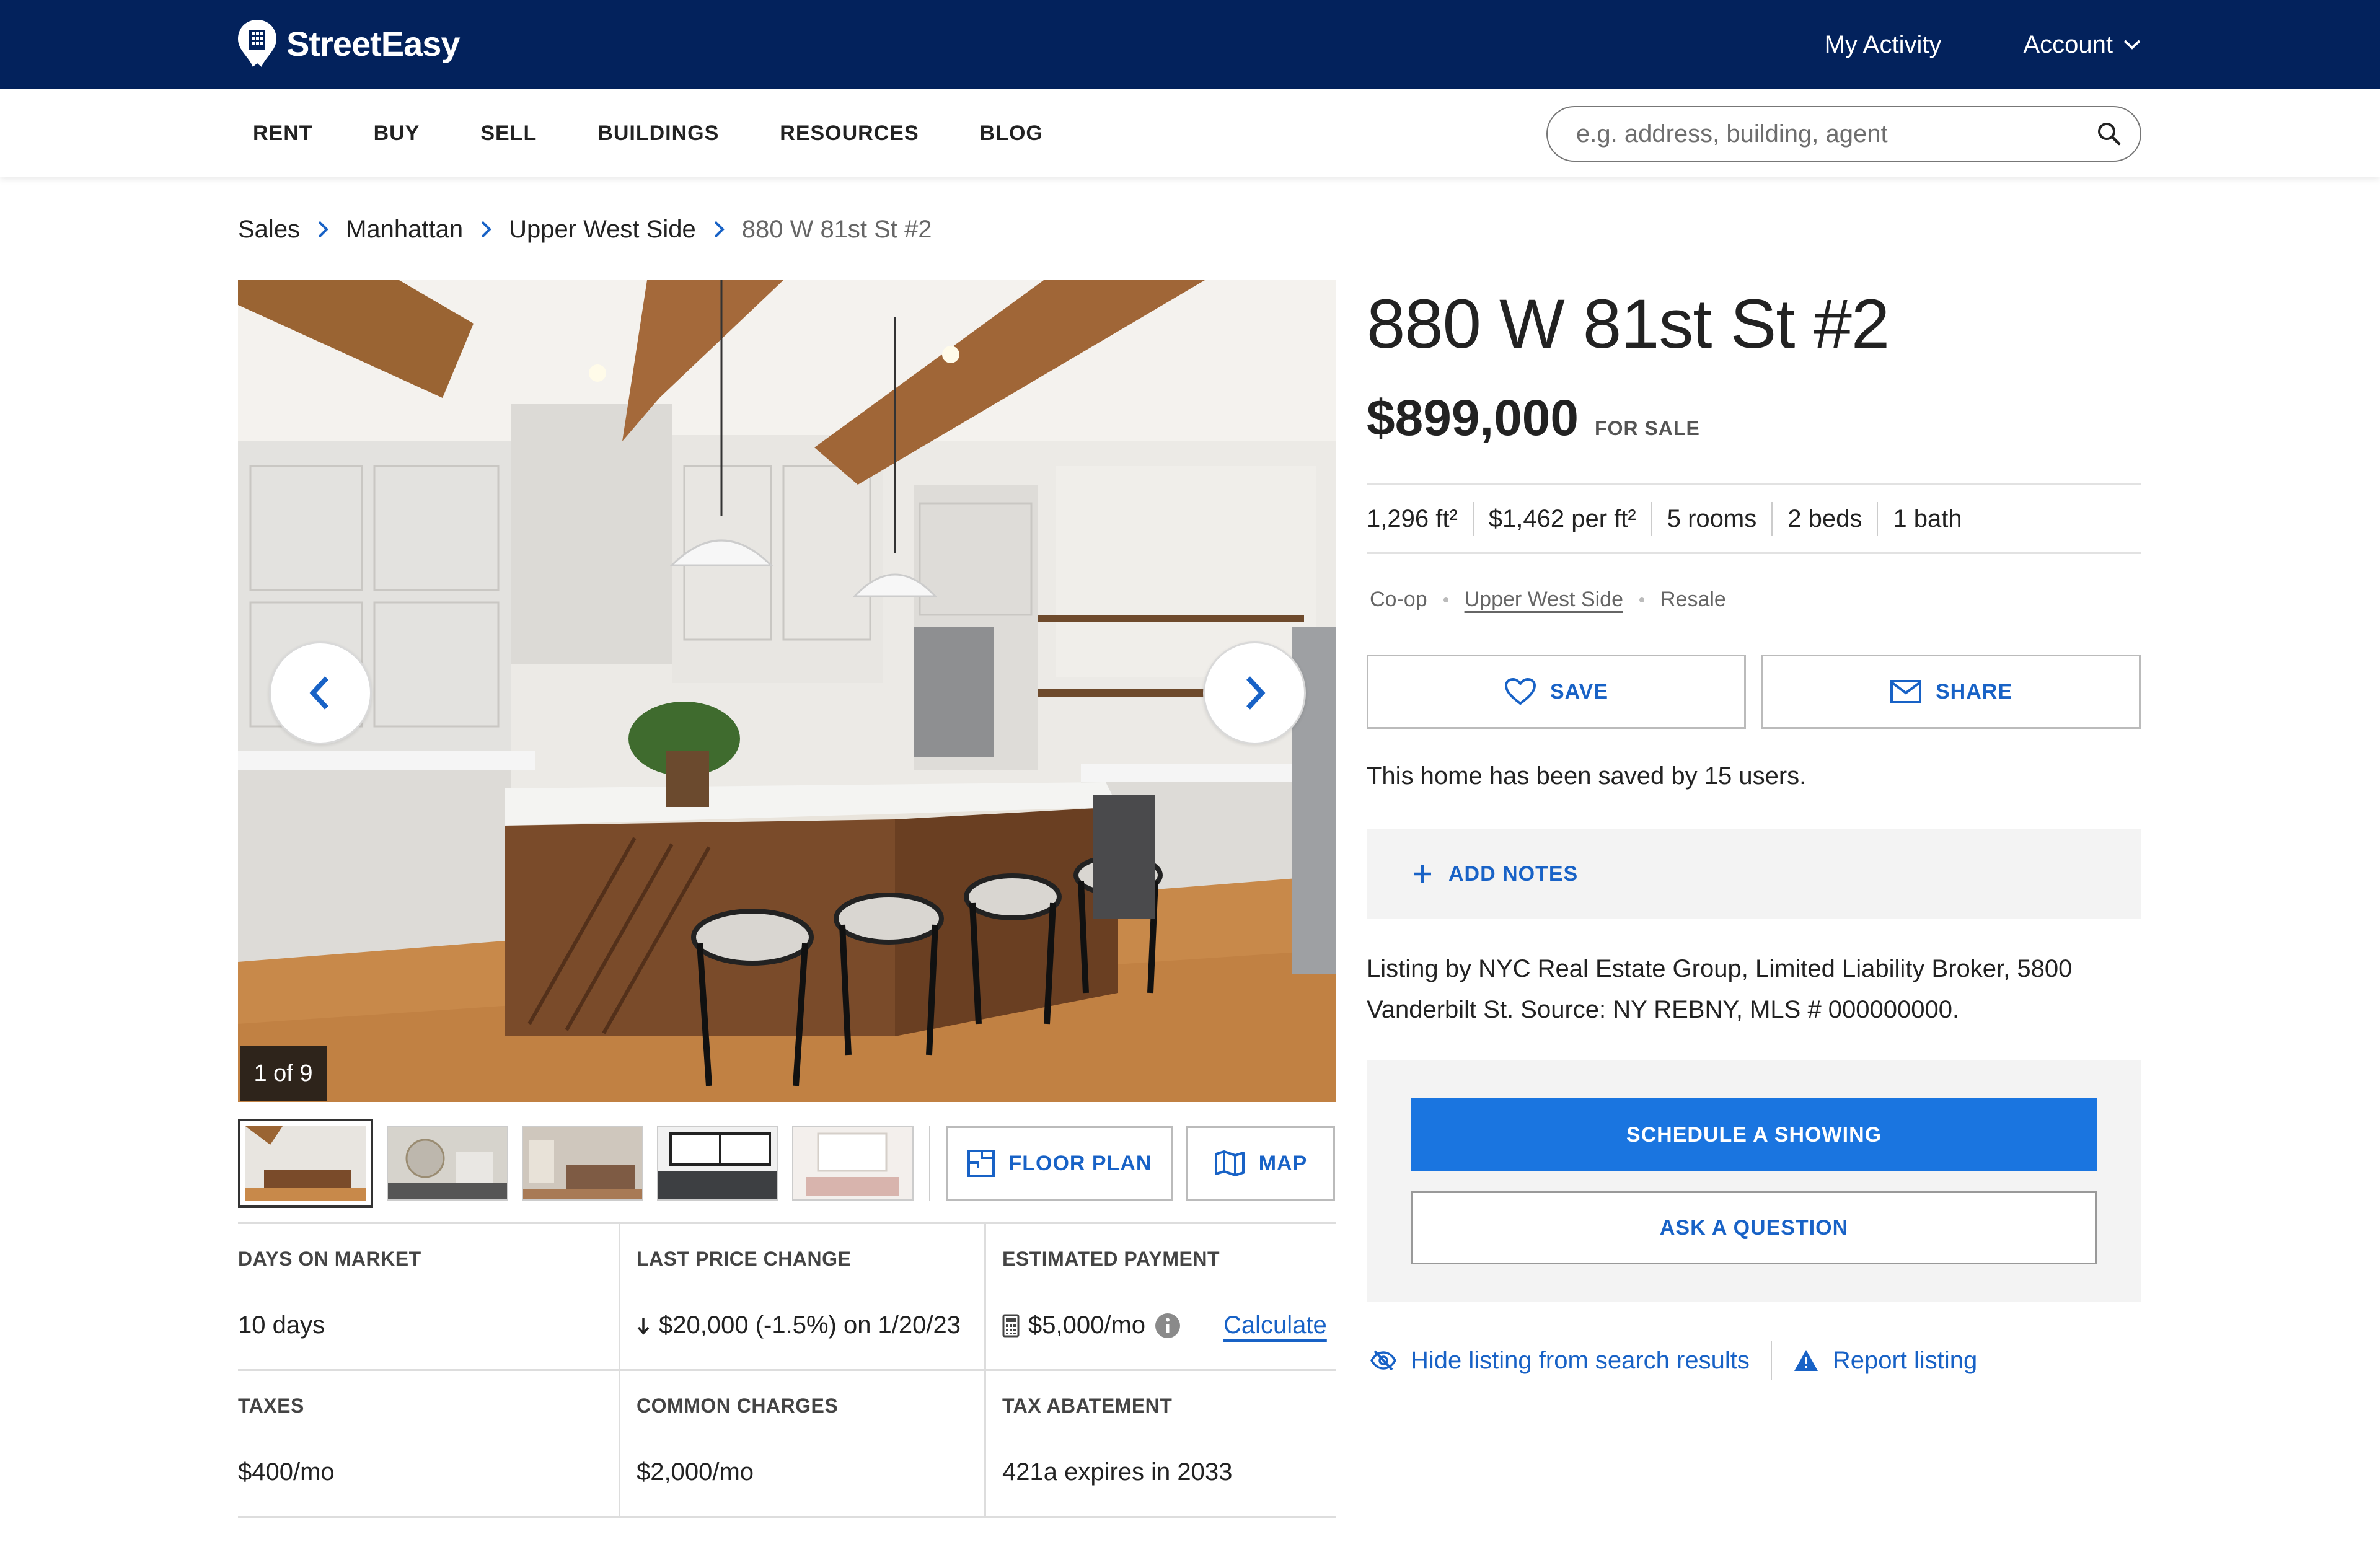 The width and height of the screenshot is (2380, 1547). I want to click on add-notes-button: ADD NOTES, so click(1754, 874).